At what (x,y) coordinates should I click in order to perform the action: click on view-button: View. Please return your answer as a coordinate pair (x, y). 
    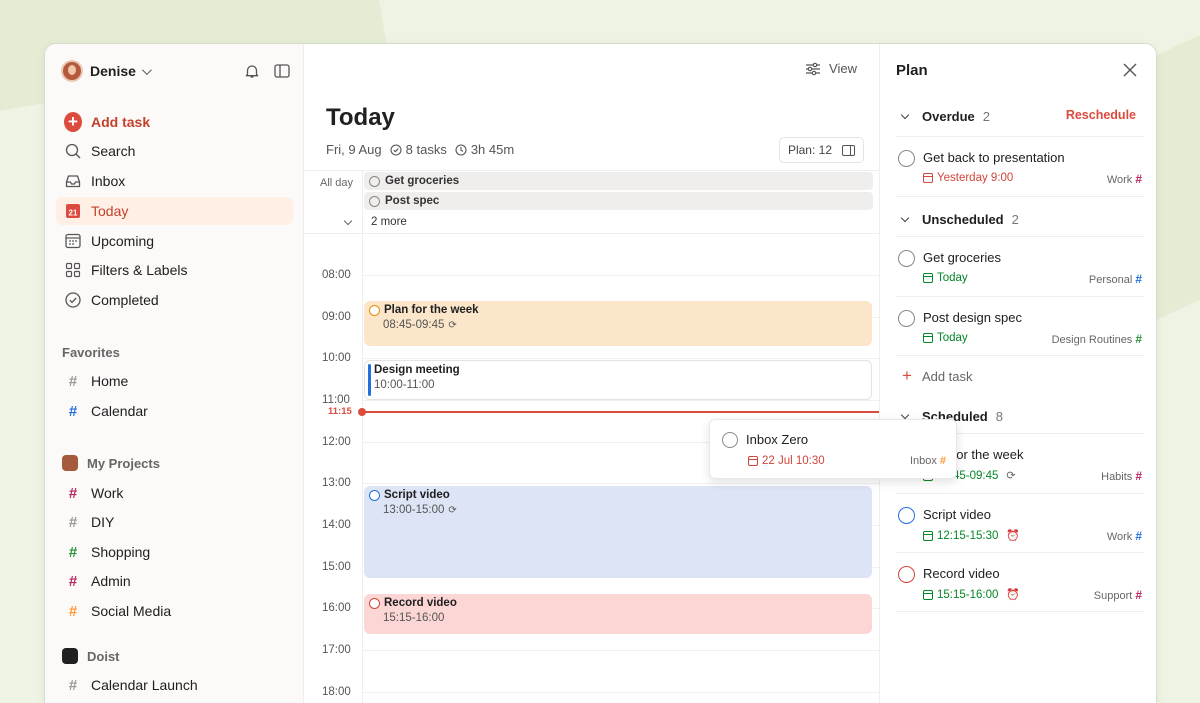
    Looking at the image, I should click on (831, 68).